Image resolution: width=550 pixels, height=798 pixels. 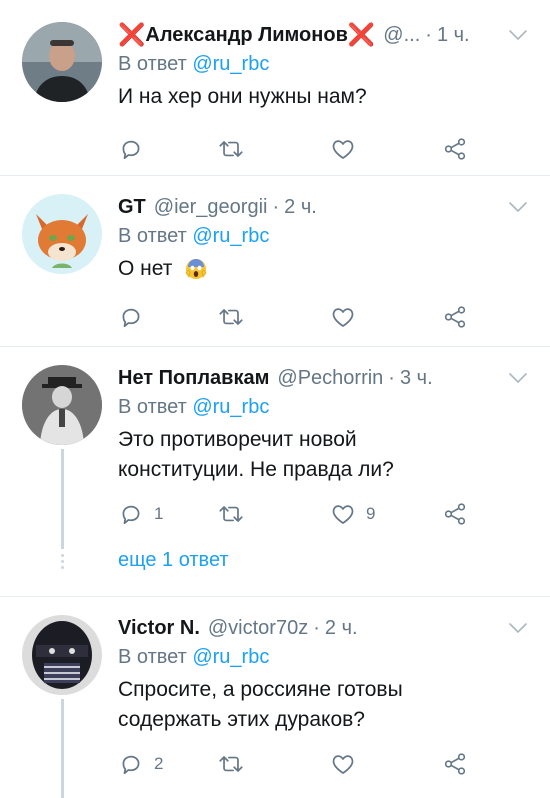 I want to click on thread-dots, so click(x=62, y=561).